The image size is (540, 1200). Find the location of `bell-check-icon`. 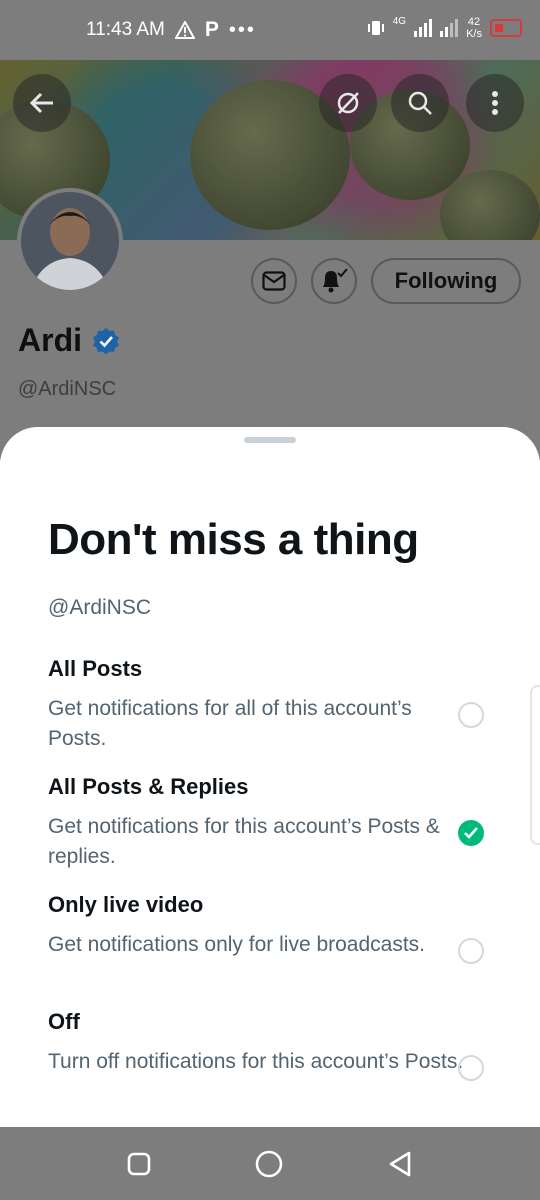

bell-check-icon is located at coordinates (335, 280).